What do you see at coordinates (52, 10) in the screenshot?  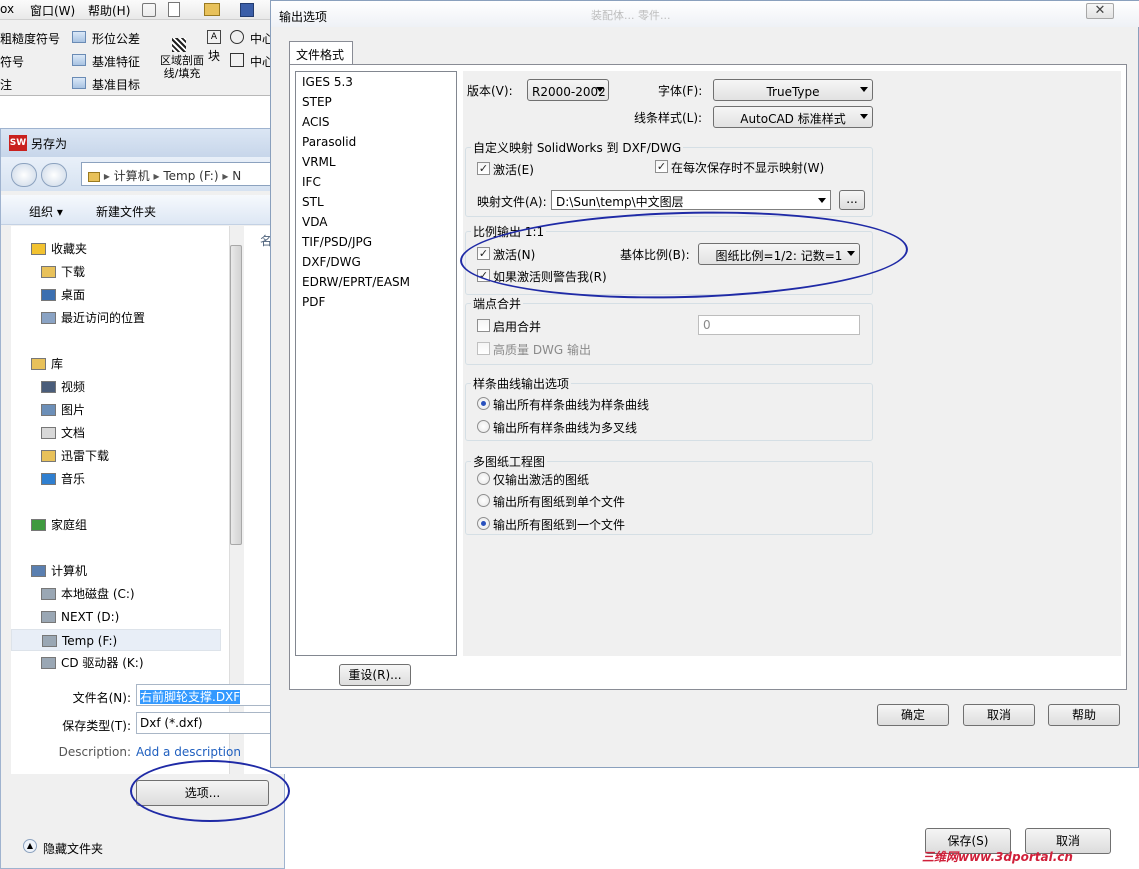 I see `menu-window: 窗口(W)` at bounding box center [52, 10].